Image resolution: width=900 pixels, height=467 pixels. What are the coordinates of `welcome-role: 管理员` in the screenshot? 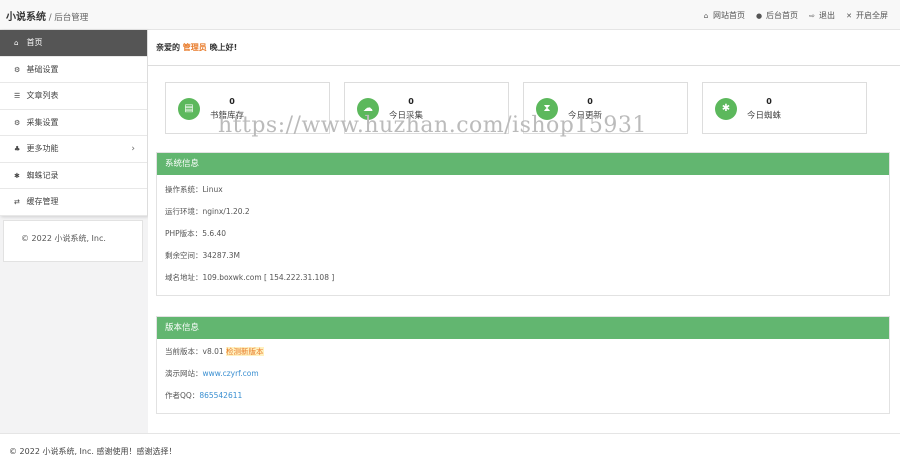 It's located at (194, 47).